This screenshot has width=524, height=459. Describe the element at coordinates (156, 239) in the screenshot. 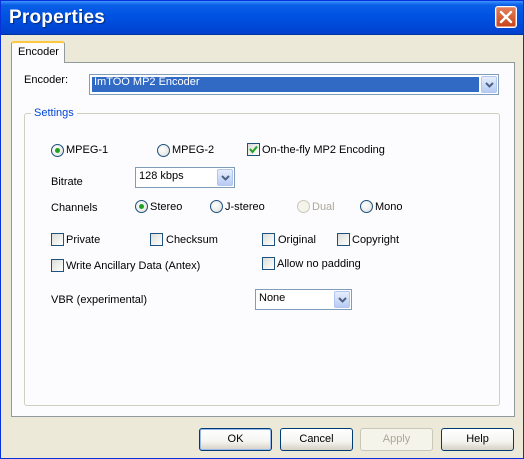

I see `checksum-checkbox` at that location.